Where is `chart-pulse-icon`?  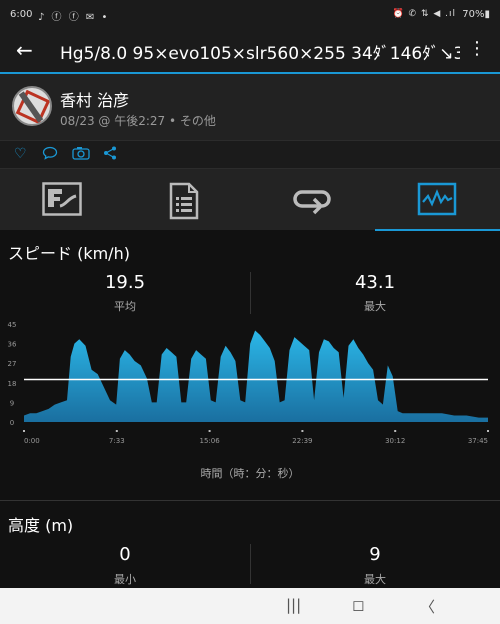
chart-pulse-icon is located at coordinates (437, 199).